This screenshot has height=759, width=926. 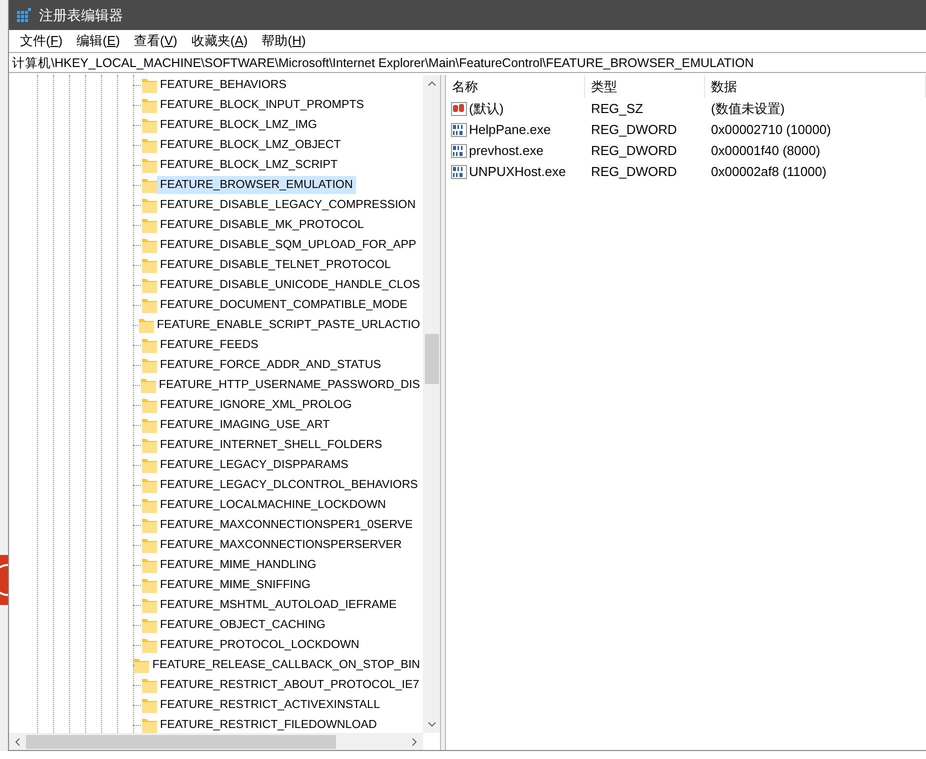 What do you see at coordinates (486, 108) in the screenshot?
I see `value-name: (默认)` at bounding box center [486, 108].